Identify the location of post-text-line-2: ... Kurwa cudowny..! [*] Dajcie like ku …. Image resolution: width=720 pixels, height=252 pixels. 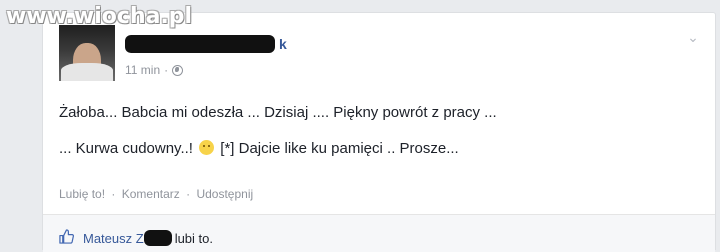
(379, 149).